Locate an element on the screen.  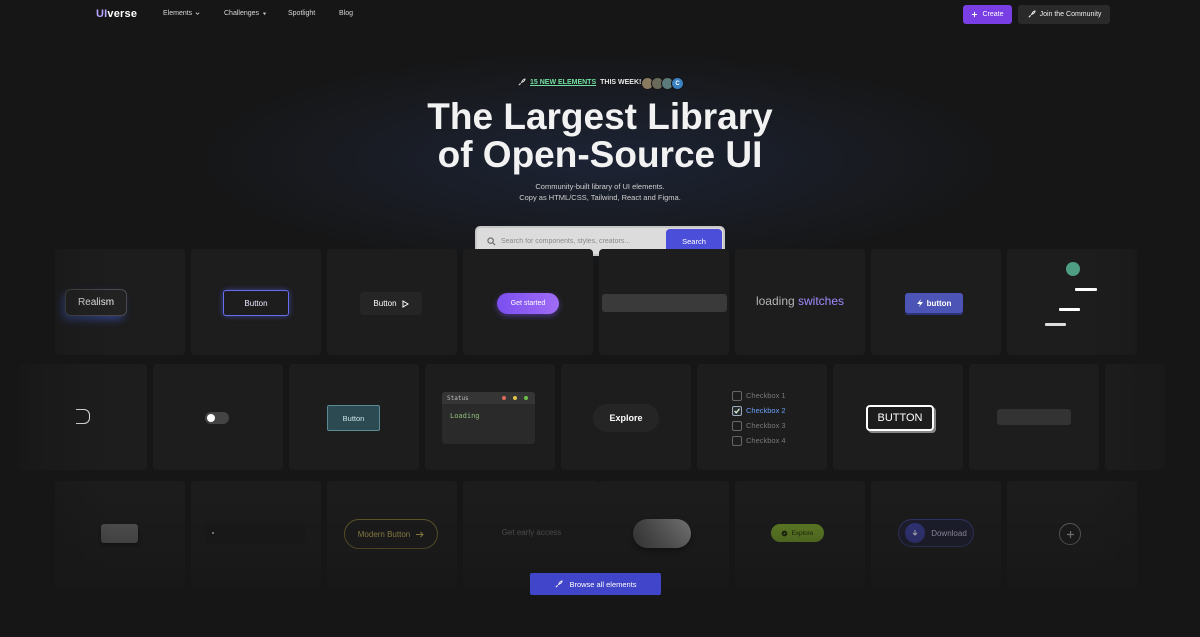
element-card-input is located at coordinates (1034, 417).